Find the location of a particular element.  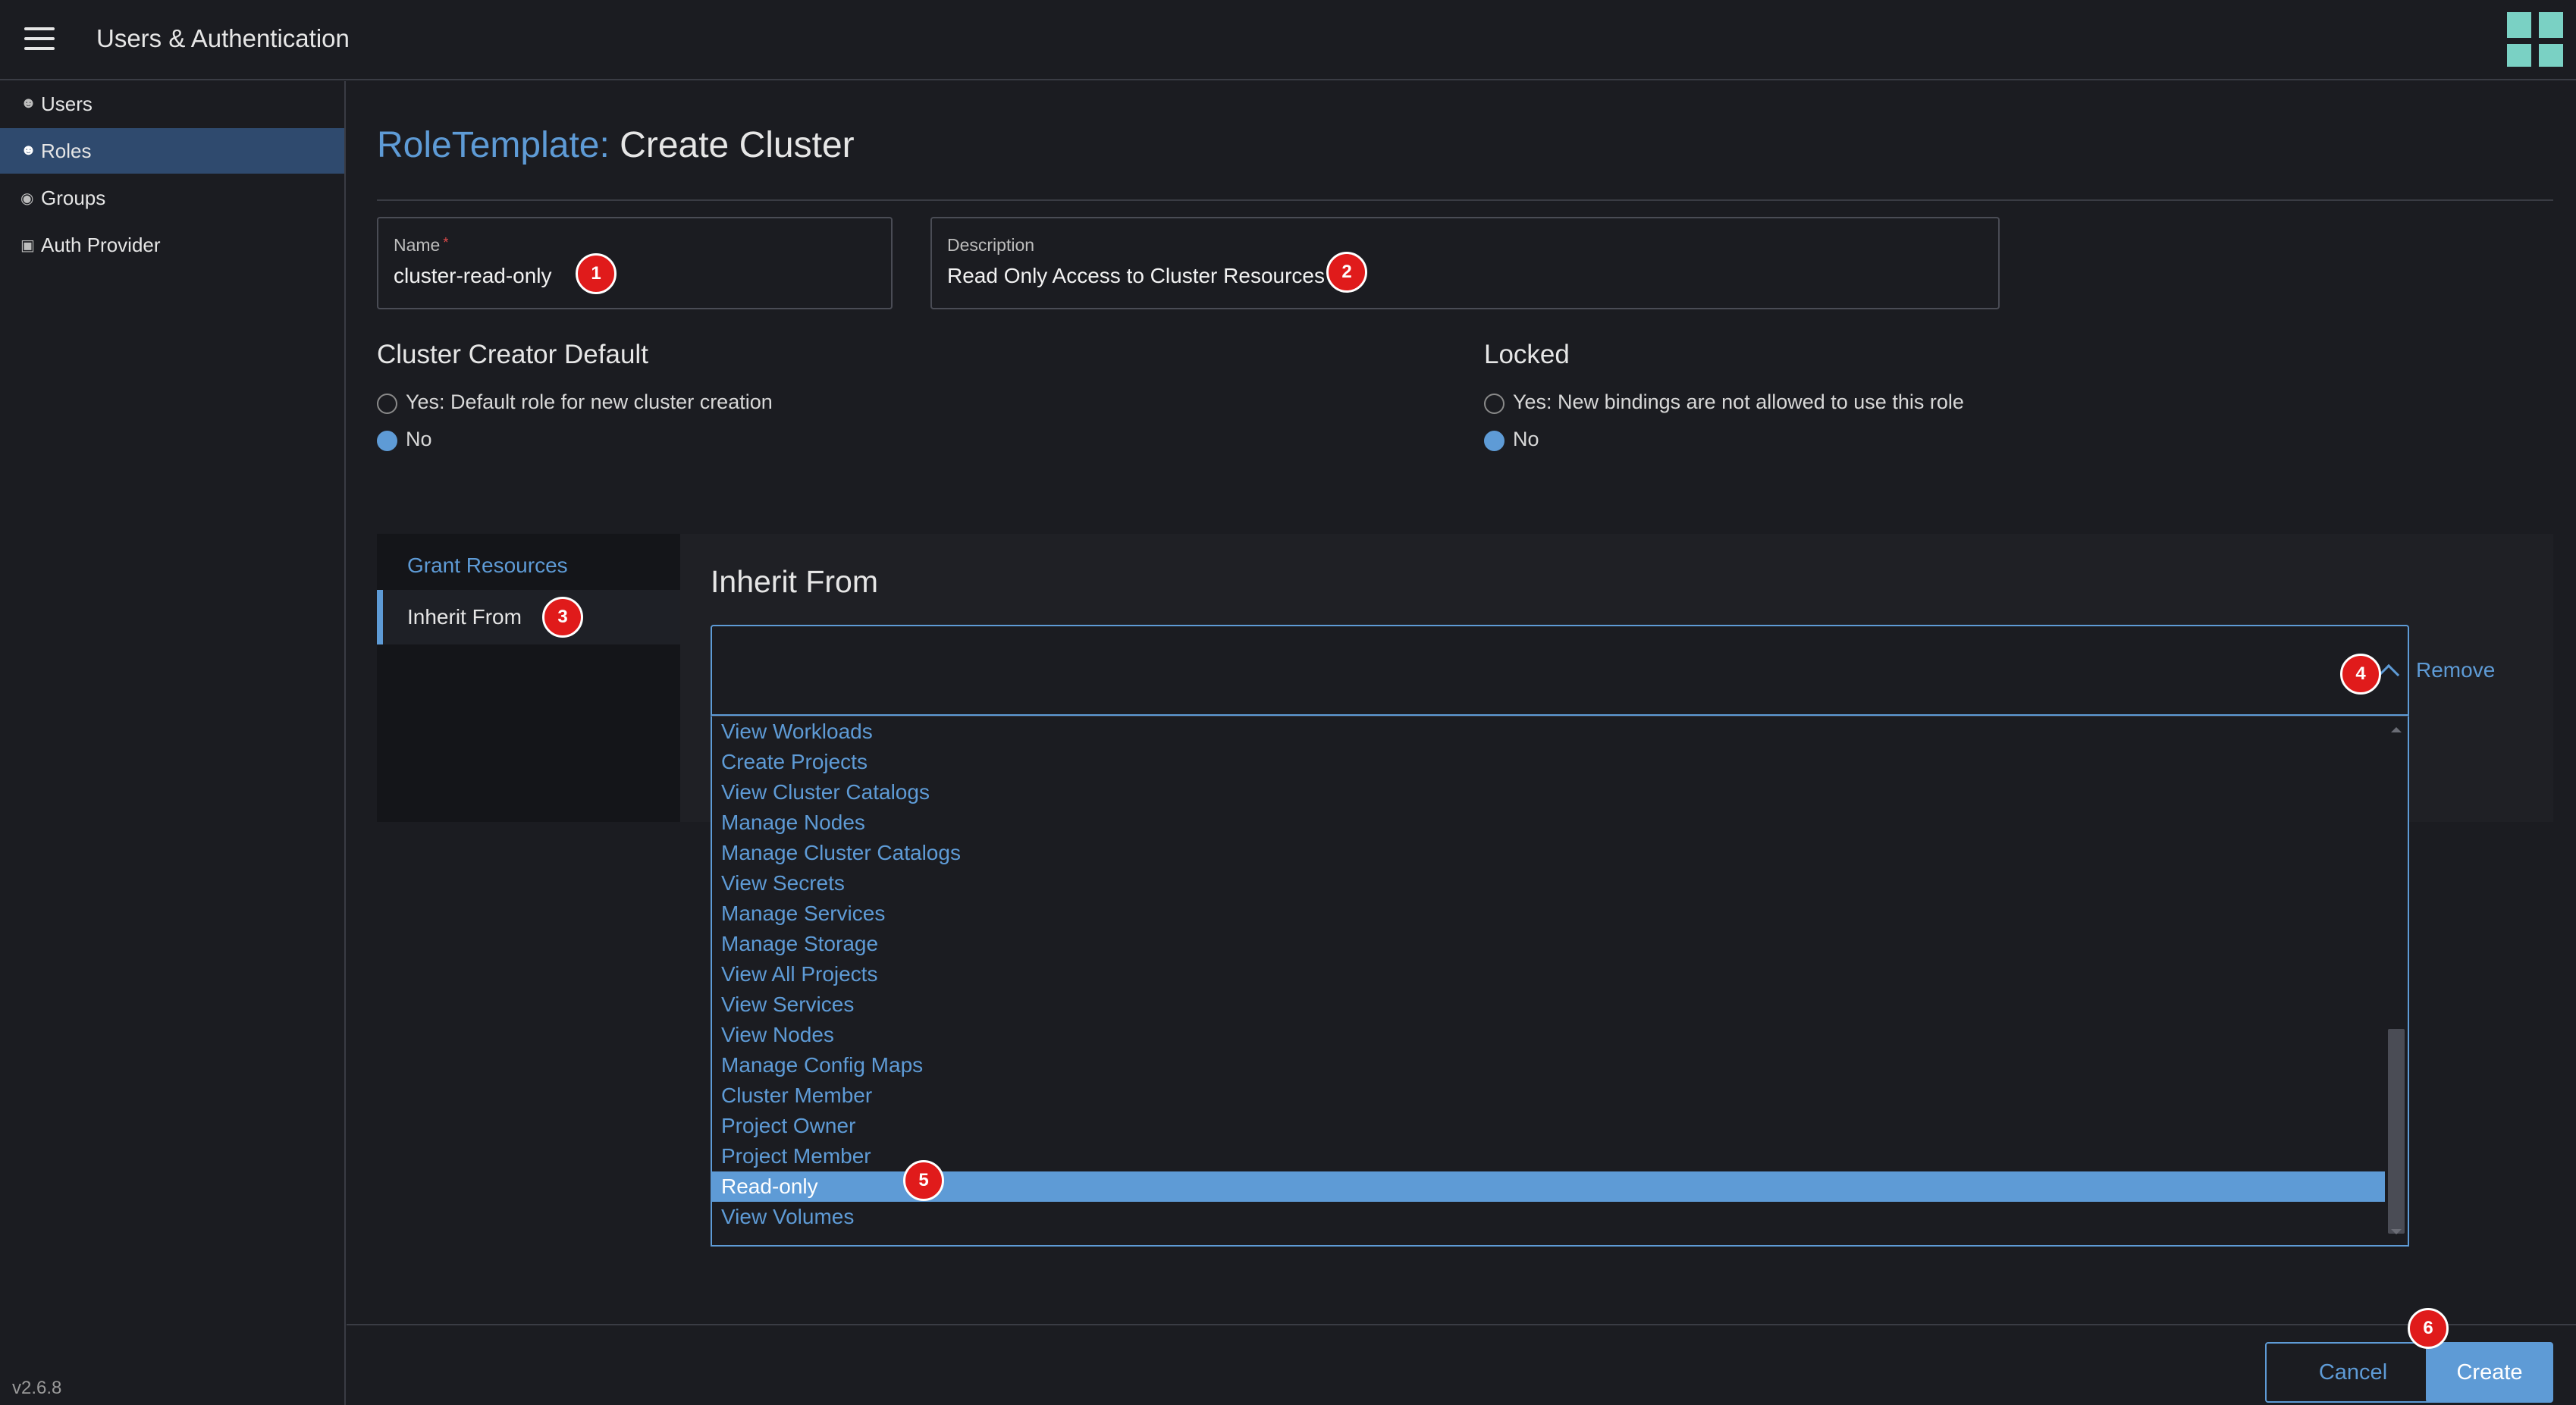

dropdown-option: Manage Services is located at coordinates (1548, 914).